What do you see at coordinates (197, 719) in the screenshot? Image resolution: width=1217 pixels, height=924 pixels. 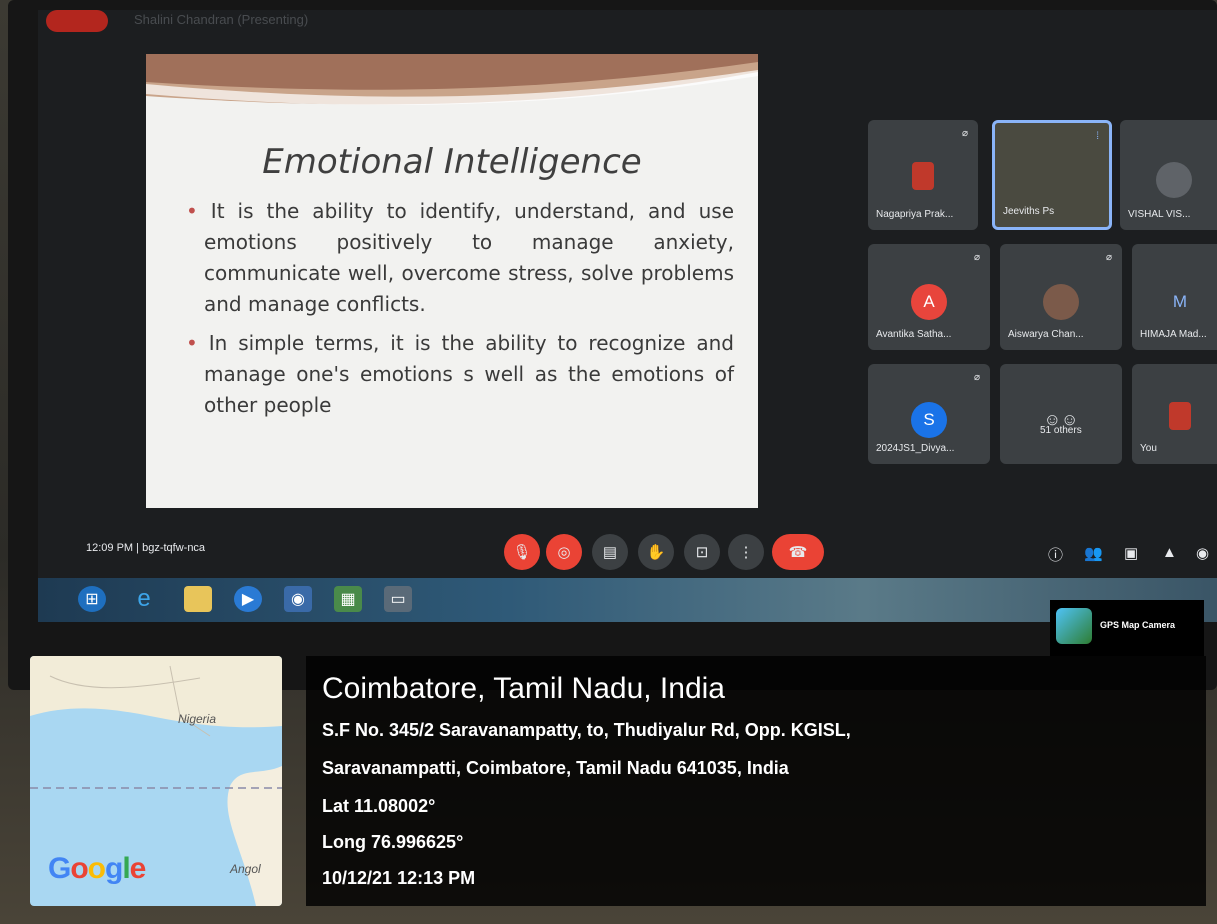 I see `map-label-nigeria: Nigeria` at bounding box center [197, 719].